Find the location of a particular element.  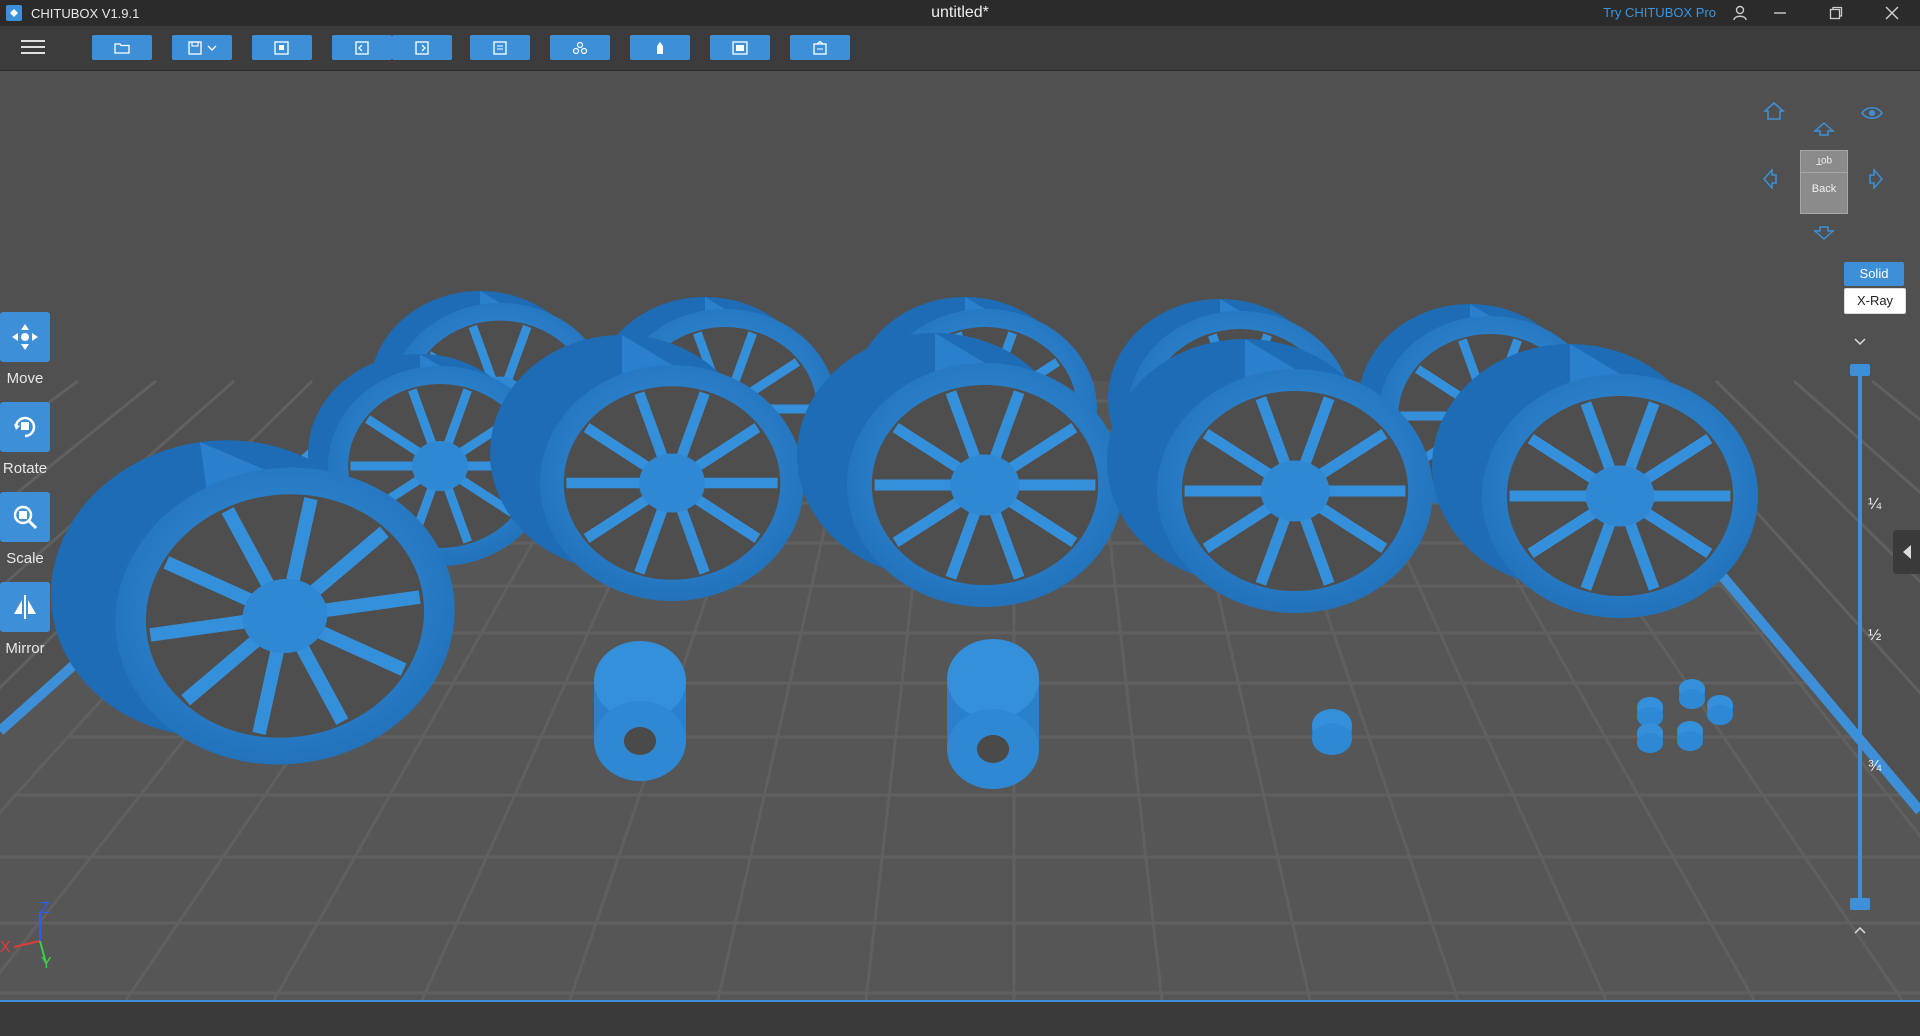

select-all-icon is located at coordinates (281, 47).